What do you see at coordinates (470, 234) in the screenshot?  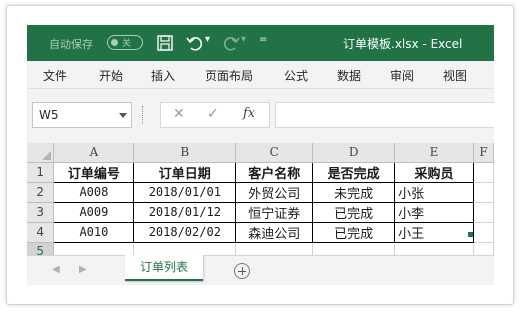 I see `fill-handle` at bounding box center [470, 234].